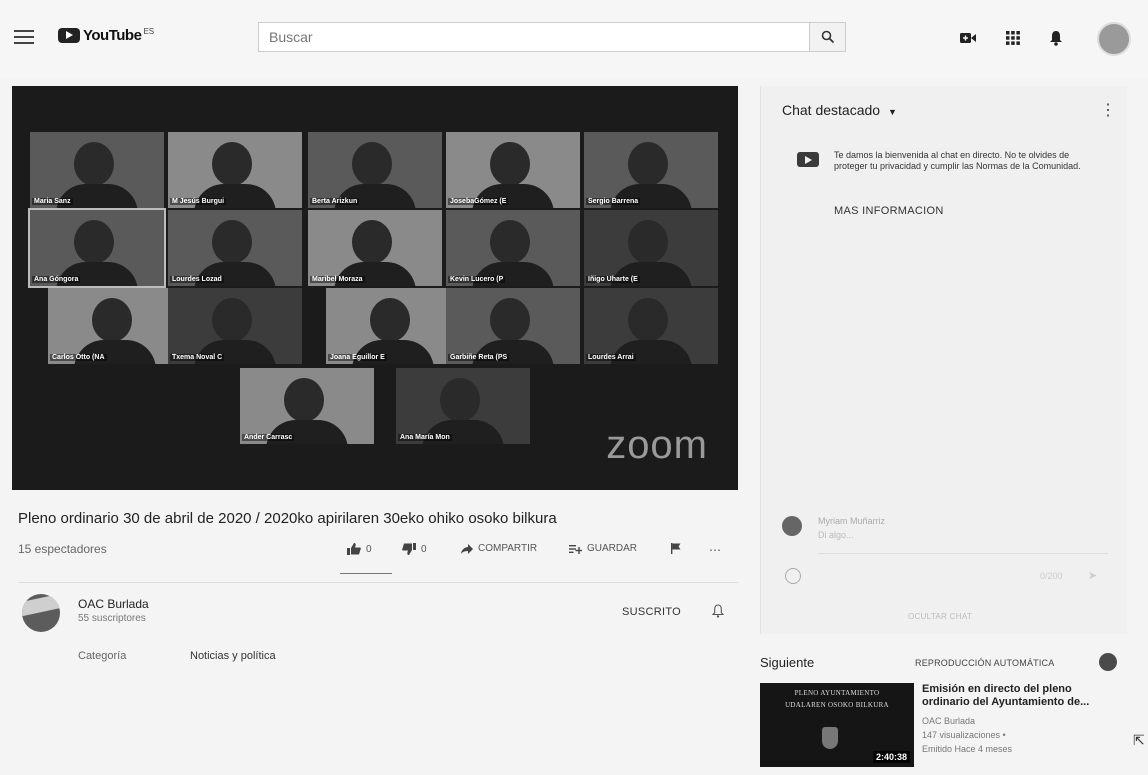  What do you see at coordinates (479, 357) in the screenshot?
I see `participant-name: Garbiñe Reta (PS` at bounding box center [479, 357].